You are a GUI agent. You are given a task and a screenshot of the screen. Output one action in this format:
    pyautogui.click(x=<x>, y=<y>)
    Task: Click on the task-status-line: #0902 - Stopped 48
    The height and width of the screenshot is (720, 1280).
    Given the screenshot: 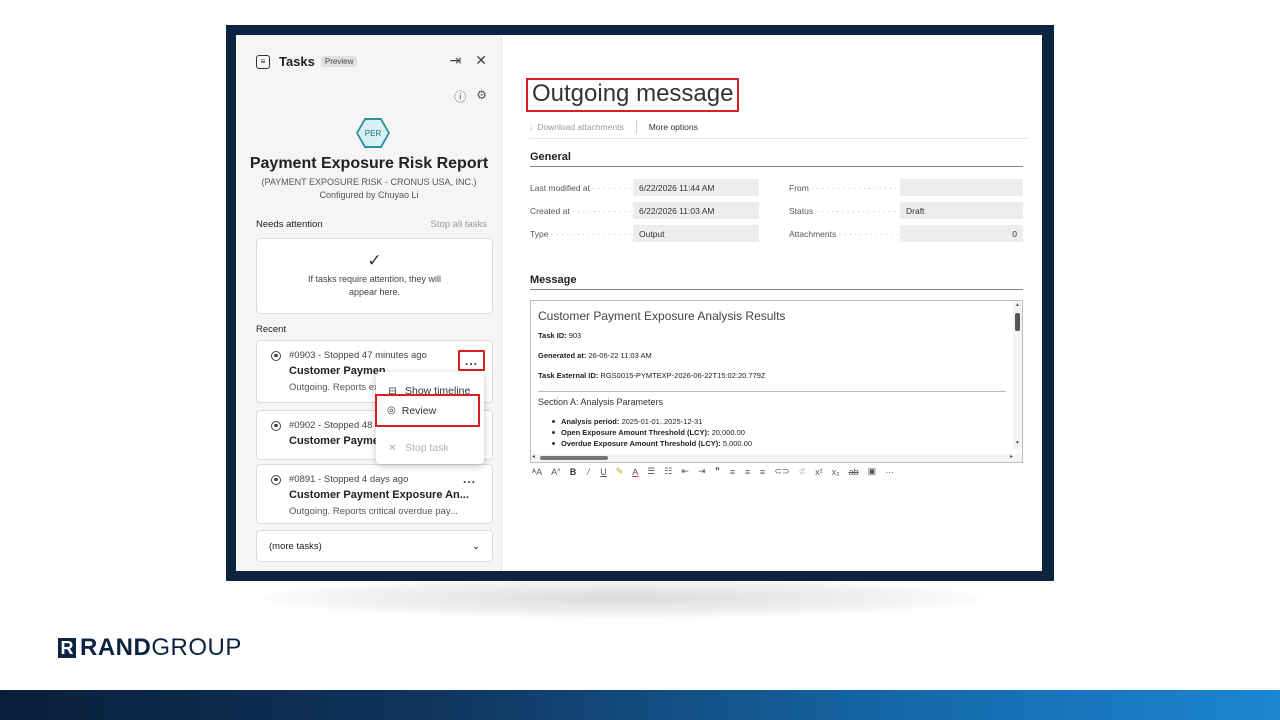 What is the action you would take?
    pyautogui.click(x=321, y=425)
    